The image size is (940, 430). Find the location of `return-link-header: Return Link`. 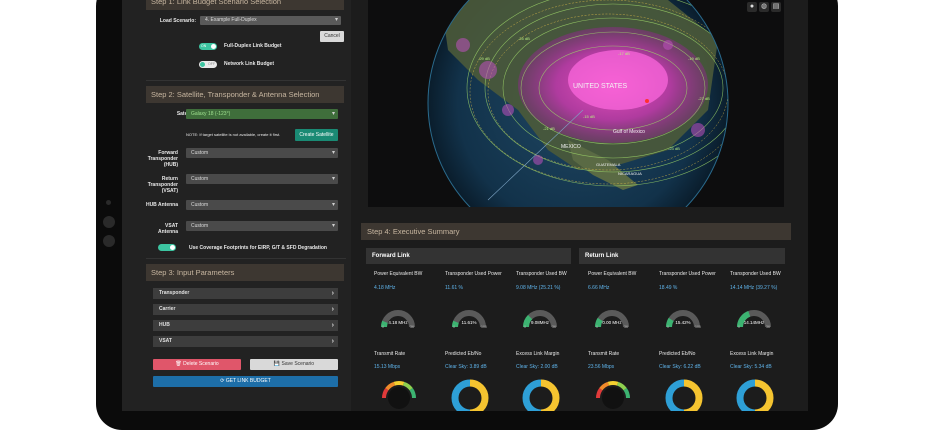

return-link-header: Return Link is located at coordinates (682, 256).